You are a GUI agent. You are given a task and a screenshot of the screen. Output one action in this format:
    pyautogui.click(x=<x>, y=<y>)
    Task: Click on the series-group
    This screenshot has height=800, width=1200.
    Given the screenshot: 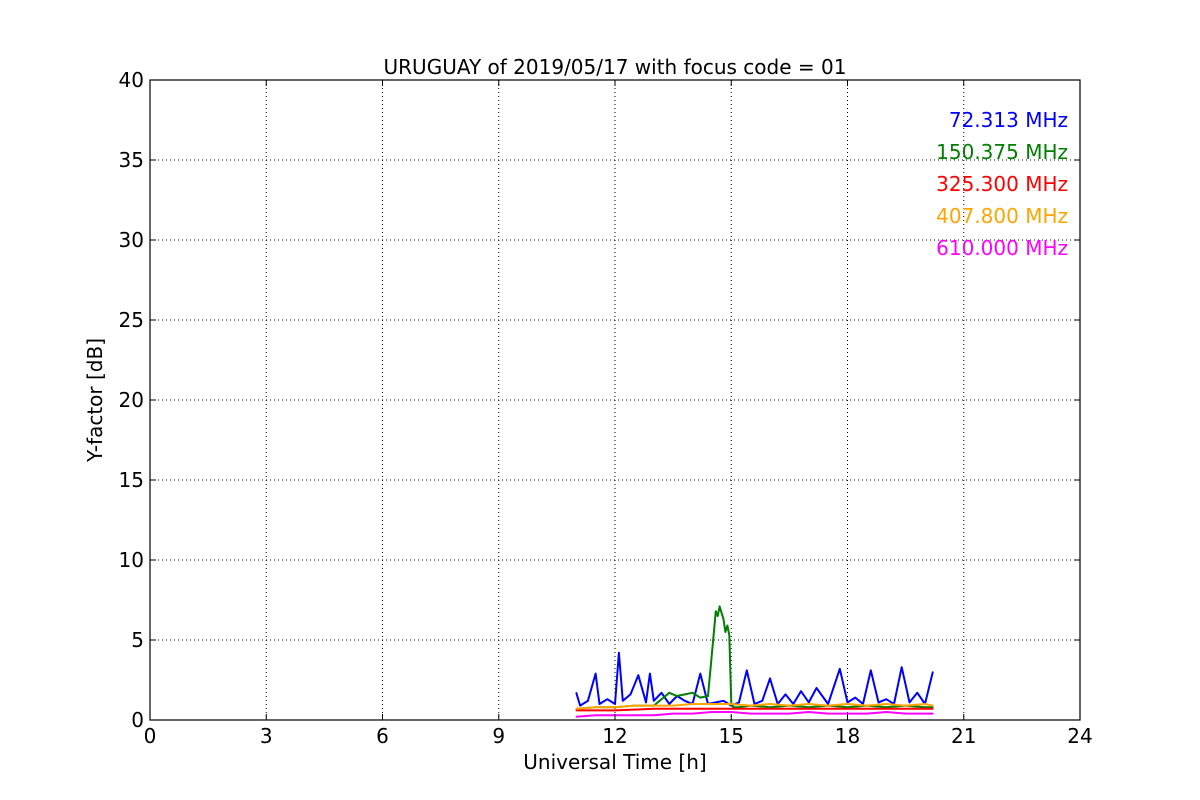 What is the action you would take?
    pyautogui.click(x=754, y=661)
    